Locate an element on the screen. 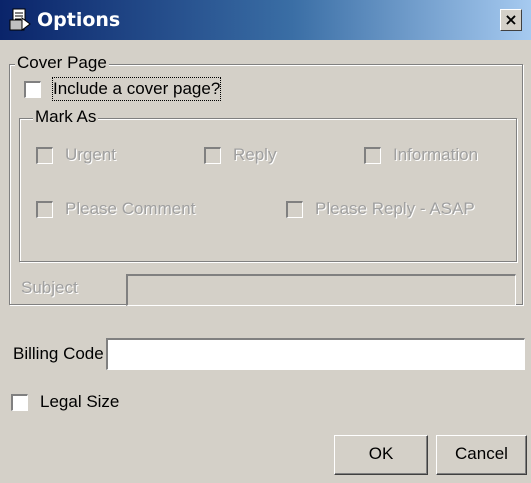  include-cover-page-box is located at coordinates (32, 89).